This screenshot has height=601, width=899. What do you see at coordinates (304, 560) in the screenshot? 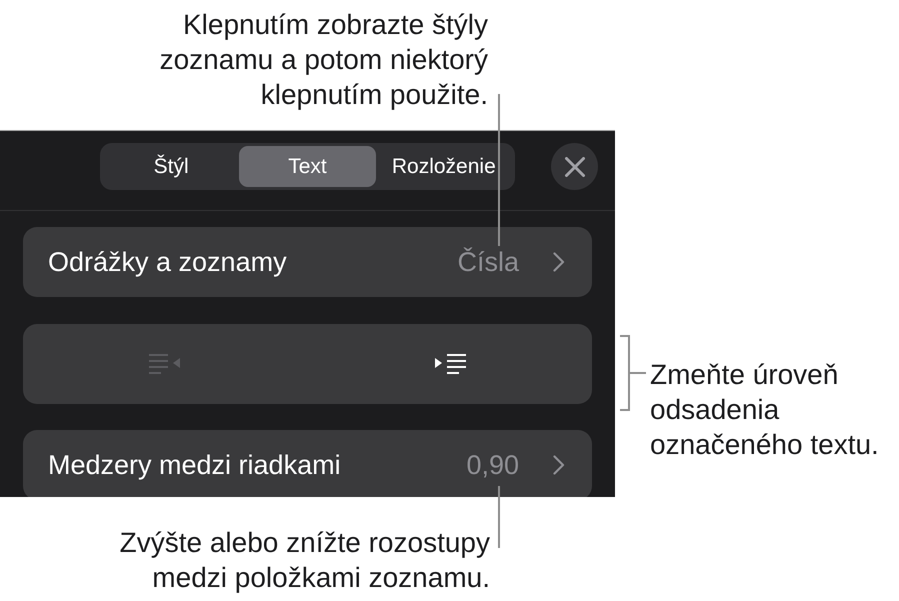
I see `callout-text: Zvýšte alebo znížte rozostupy medzi položkami zoznamu.` at bounding box center [304, 560].